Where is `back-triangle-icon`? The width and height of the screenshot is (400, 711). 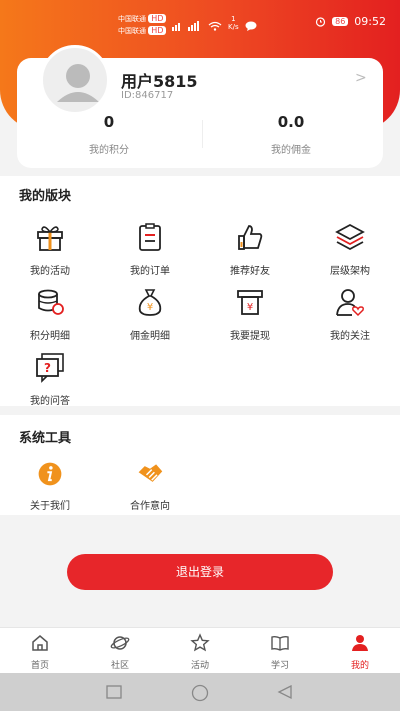 back-triangle-icon is located at coordinates (285, 692).